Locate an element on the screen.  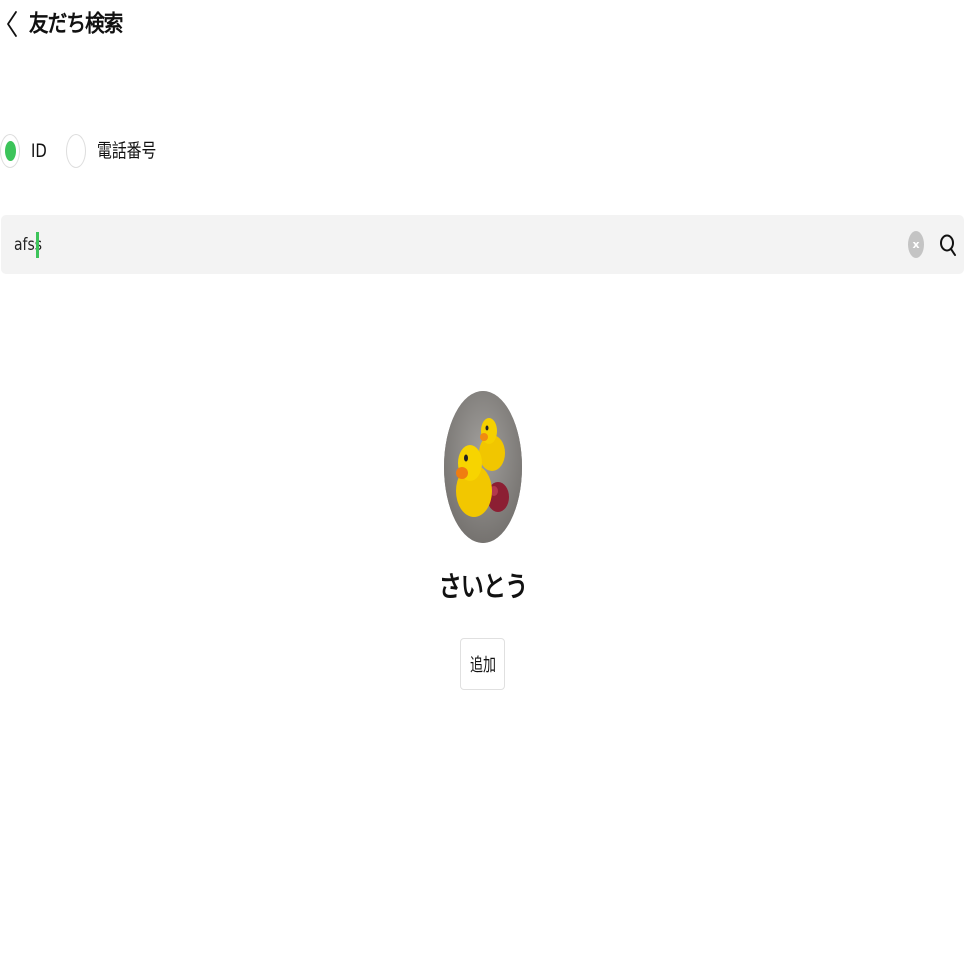
chevron-left-icon is located at coordinates (12, 24).